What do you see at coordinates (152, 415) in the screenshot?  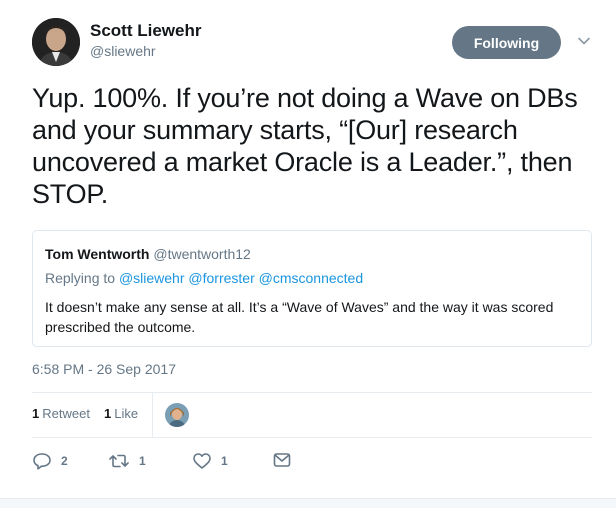 I see `stats-separator` at bounding box center [152, 415].